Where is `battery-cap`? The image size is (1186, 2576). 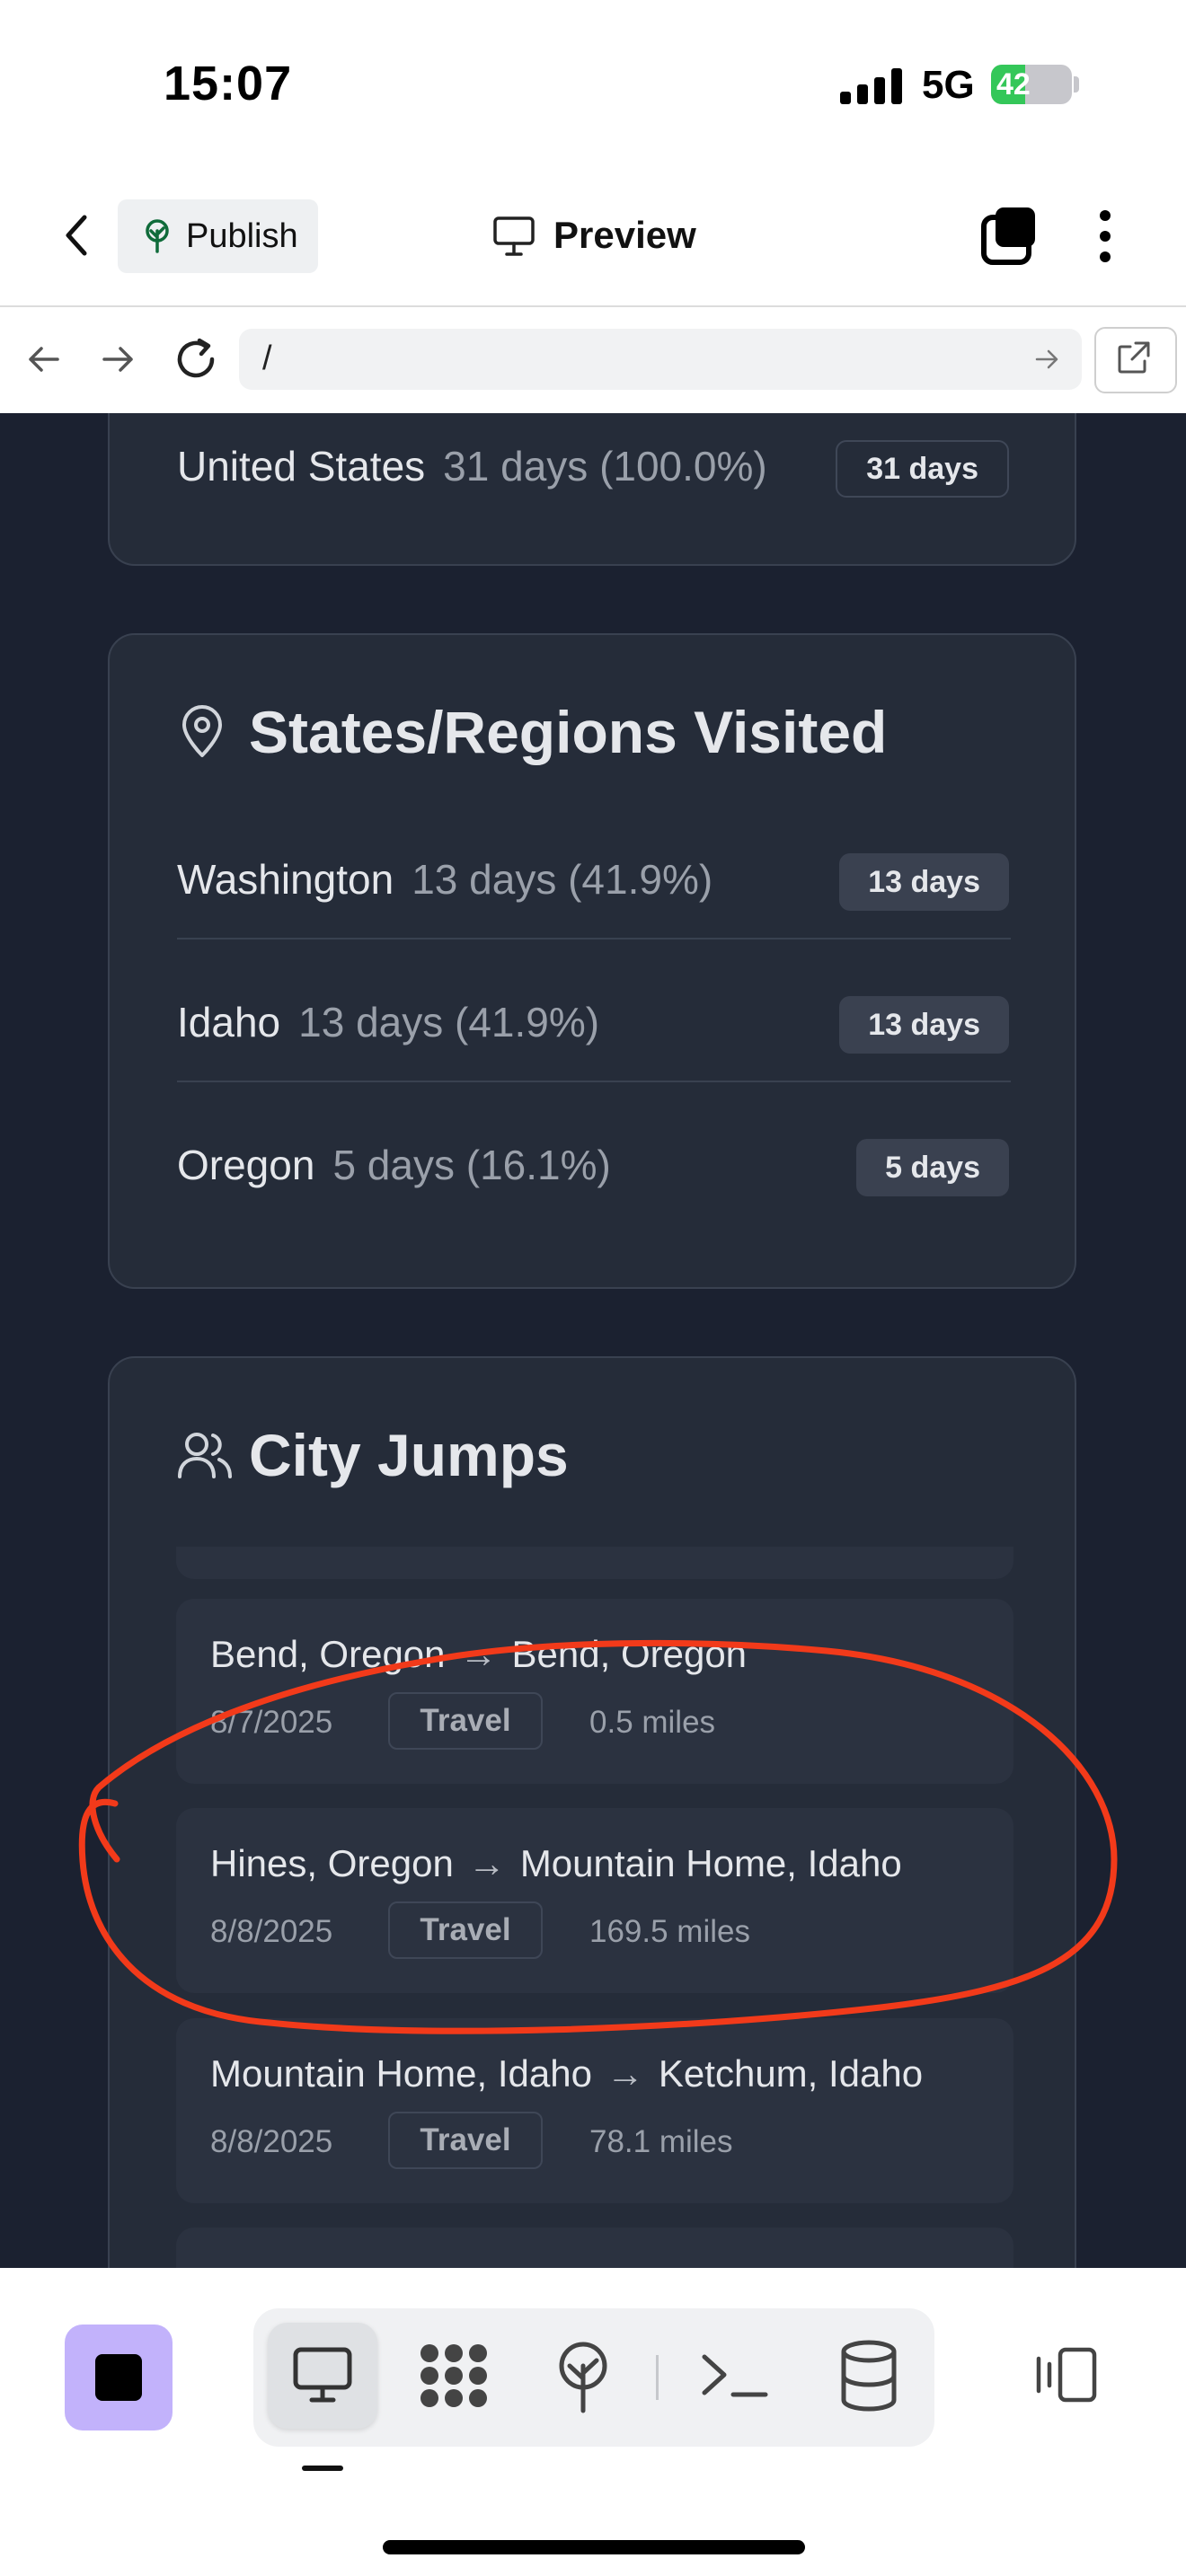
battery-cap is located at coordinates (1076, 84).